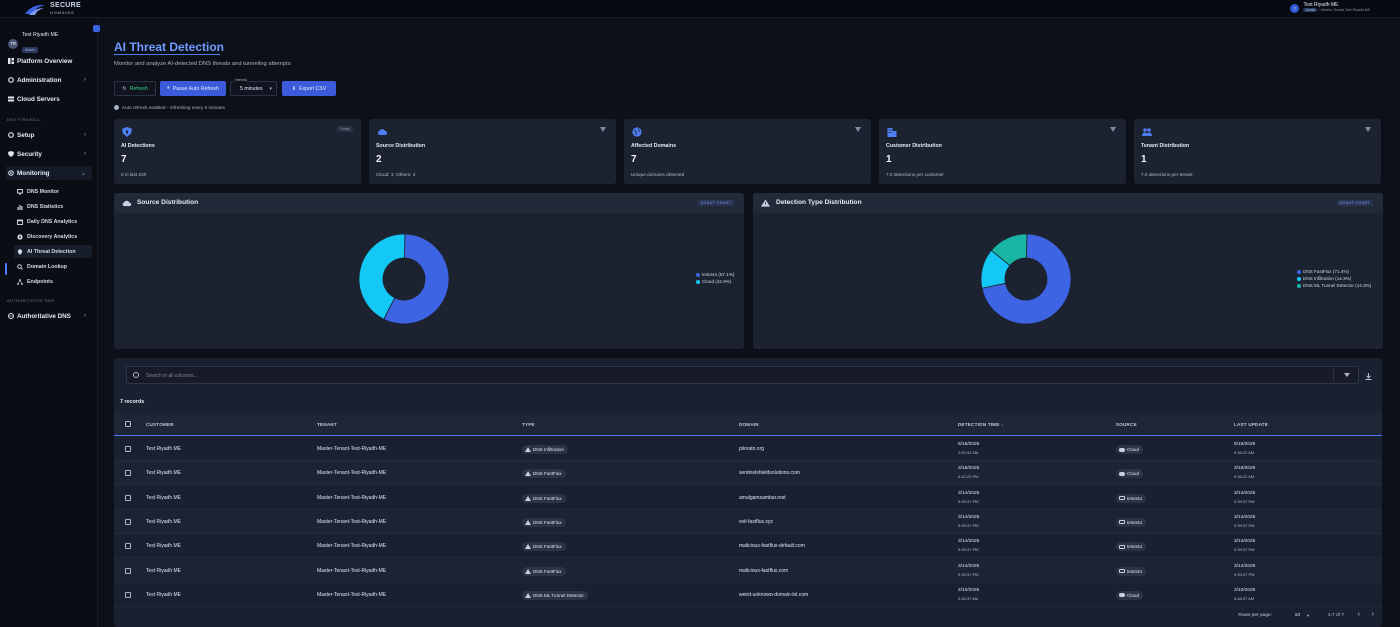 This screenshot has height=627, width=1400. What do you see at coordinates (20, 251) in the screenshot?
I see `location-pin-icon` at bounding box center [20, 251].